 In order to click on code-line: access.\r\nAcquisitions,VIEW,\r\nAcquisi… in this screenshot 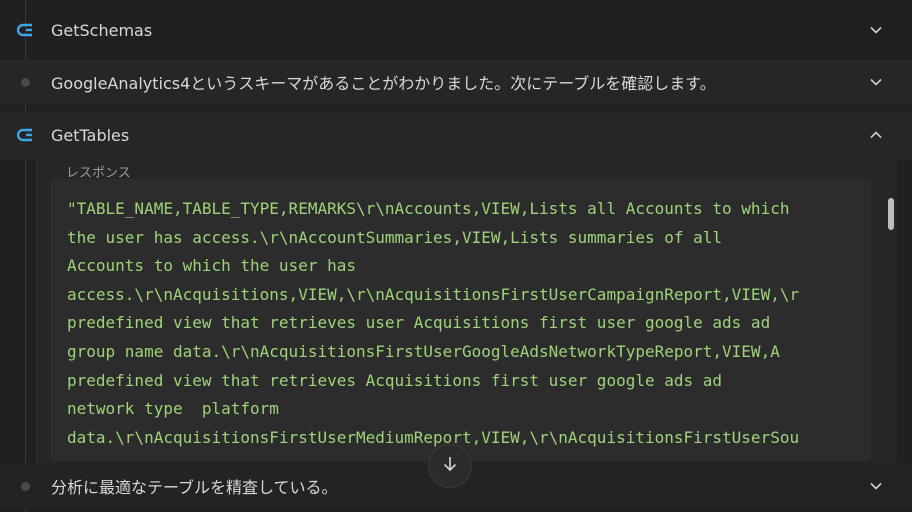, I will do `click(433, 294)`.